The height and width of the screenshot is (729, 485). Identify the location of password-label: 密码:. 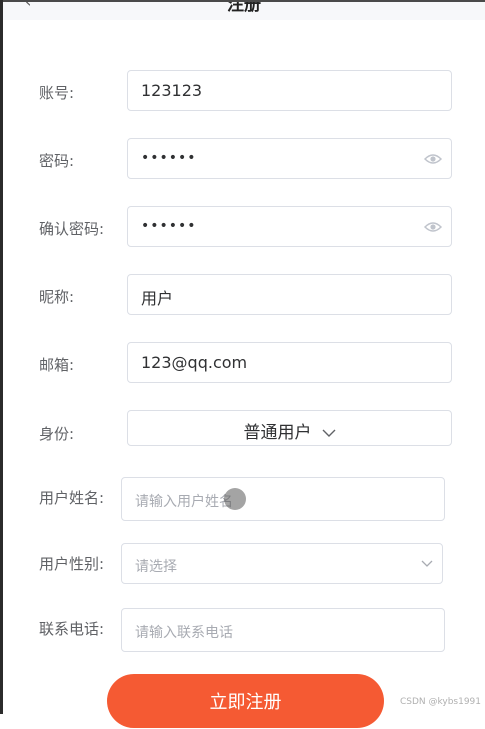
(57, 161).